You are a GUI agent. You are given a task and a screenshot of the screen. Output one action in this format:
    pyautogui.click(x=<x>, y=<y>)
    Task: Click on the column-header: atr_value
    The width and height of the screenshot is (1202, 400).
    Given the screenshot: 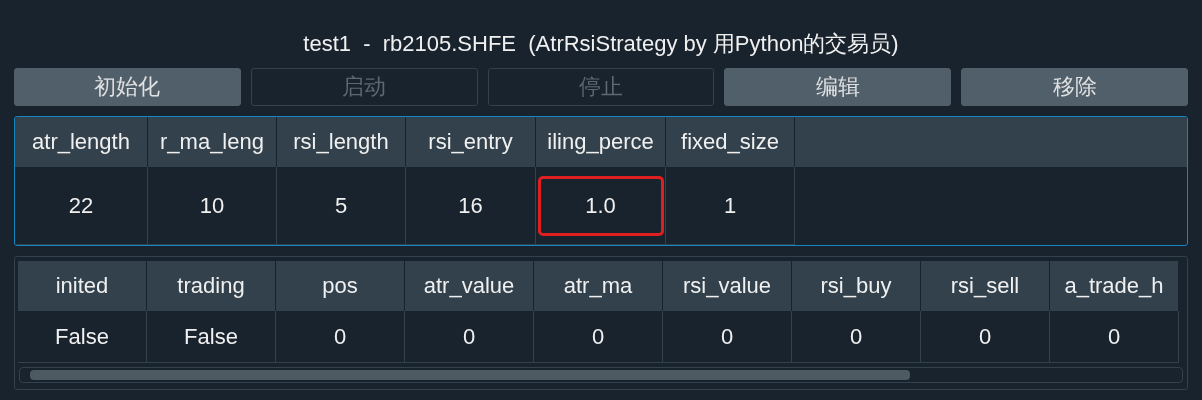 What is the action you would take?
    pyautogui.click(x=469, y=286)
    